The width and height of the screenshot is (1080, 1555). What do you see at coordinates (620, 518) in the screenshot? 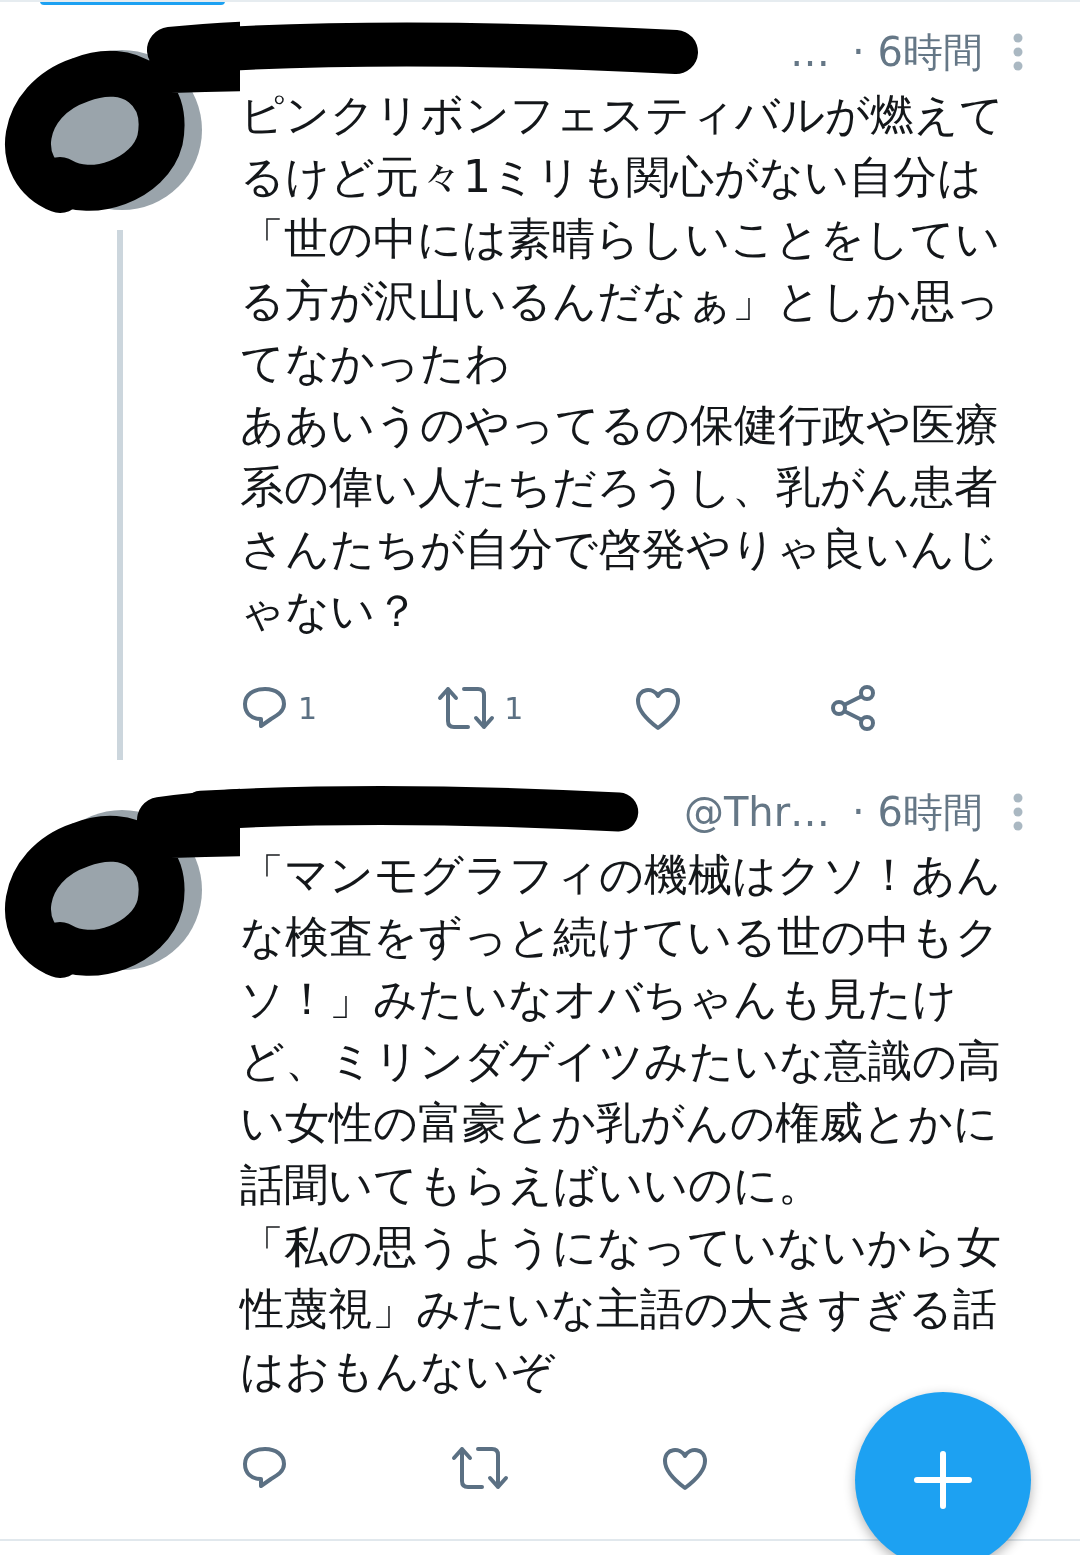
I see `tweet-text: ああいうのやってるの保健行政や医療系の偉い人たちだろうし、乳がん患者さんたちが自分で啓発やりゃ良いんじゃない？` at bounding box center [620, 518].